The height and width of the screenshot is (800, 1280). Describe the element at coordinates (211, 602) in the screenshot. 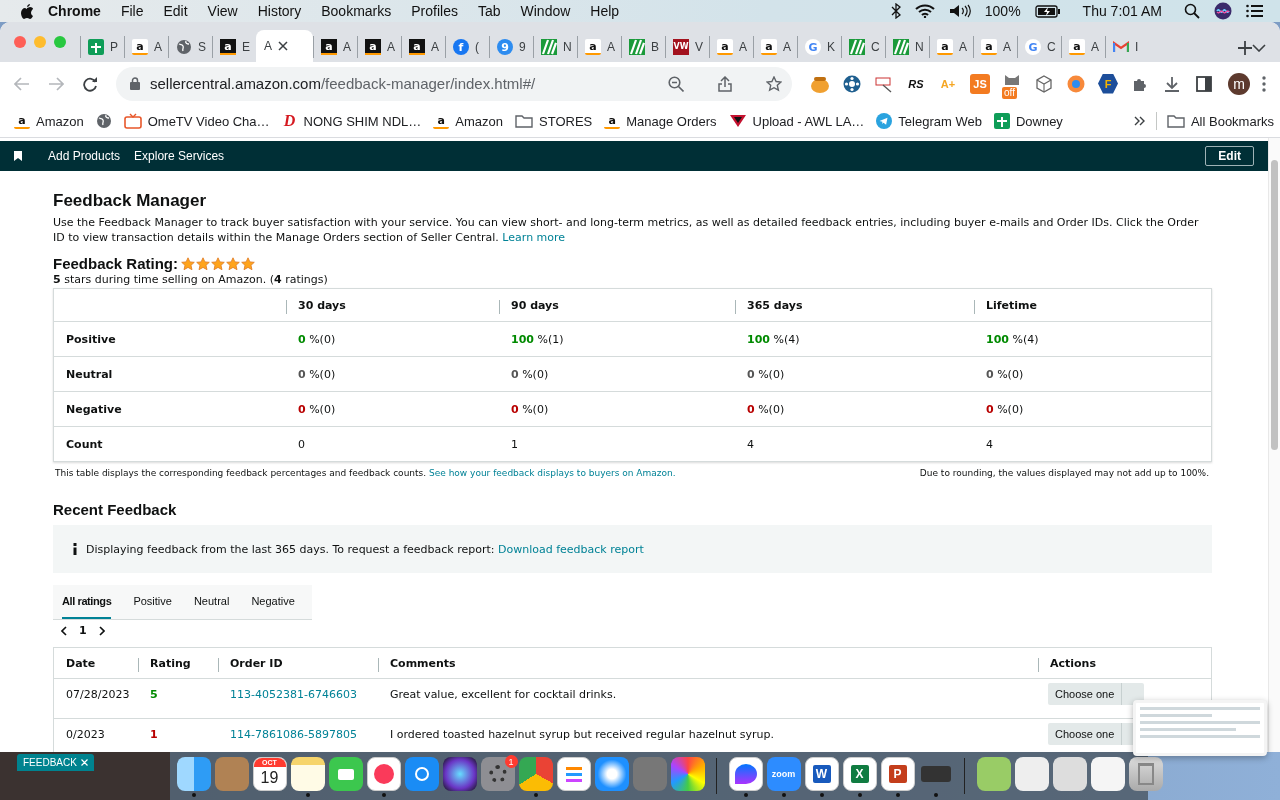

I see `filter-tab: Neutral` at that location.